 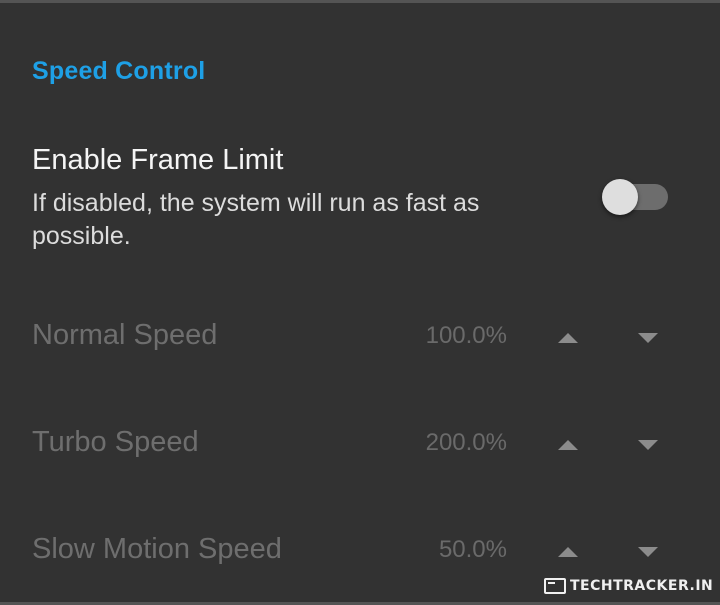 I want to click on slow-motion-speed-increase-button, so click(x=568, y=552).